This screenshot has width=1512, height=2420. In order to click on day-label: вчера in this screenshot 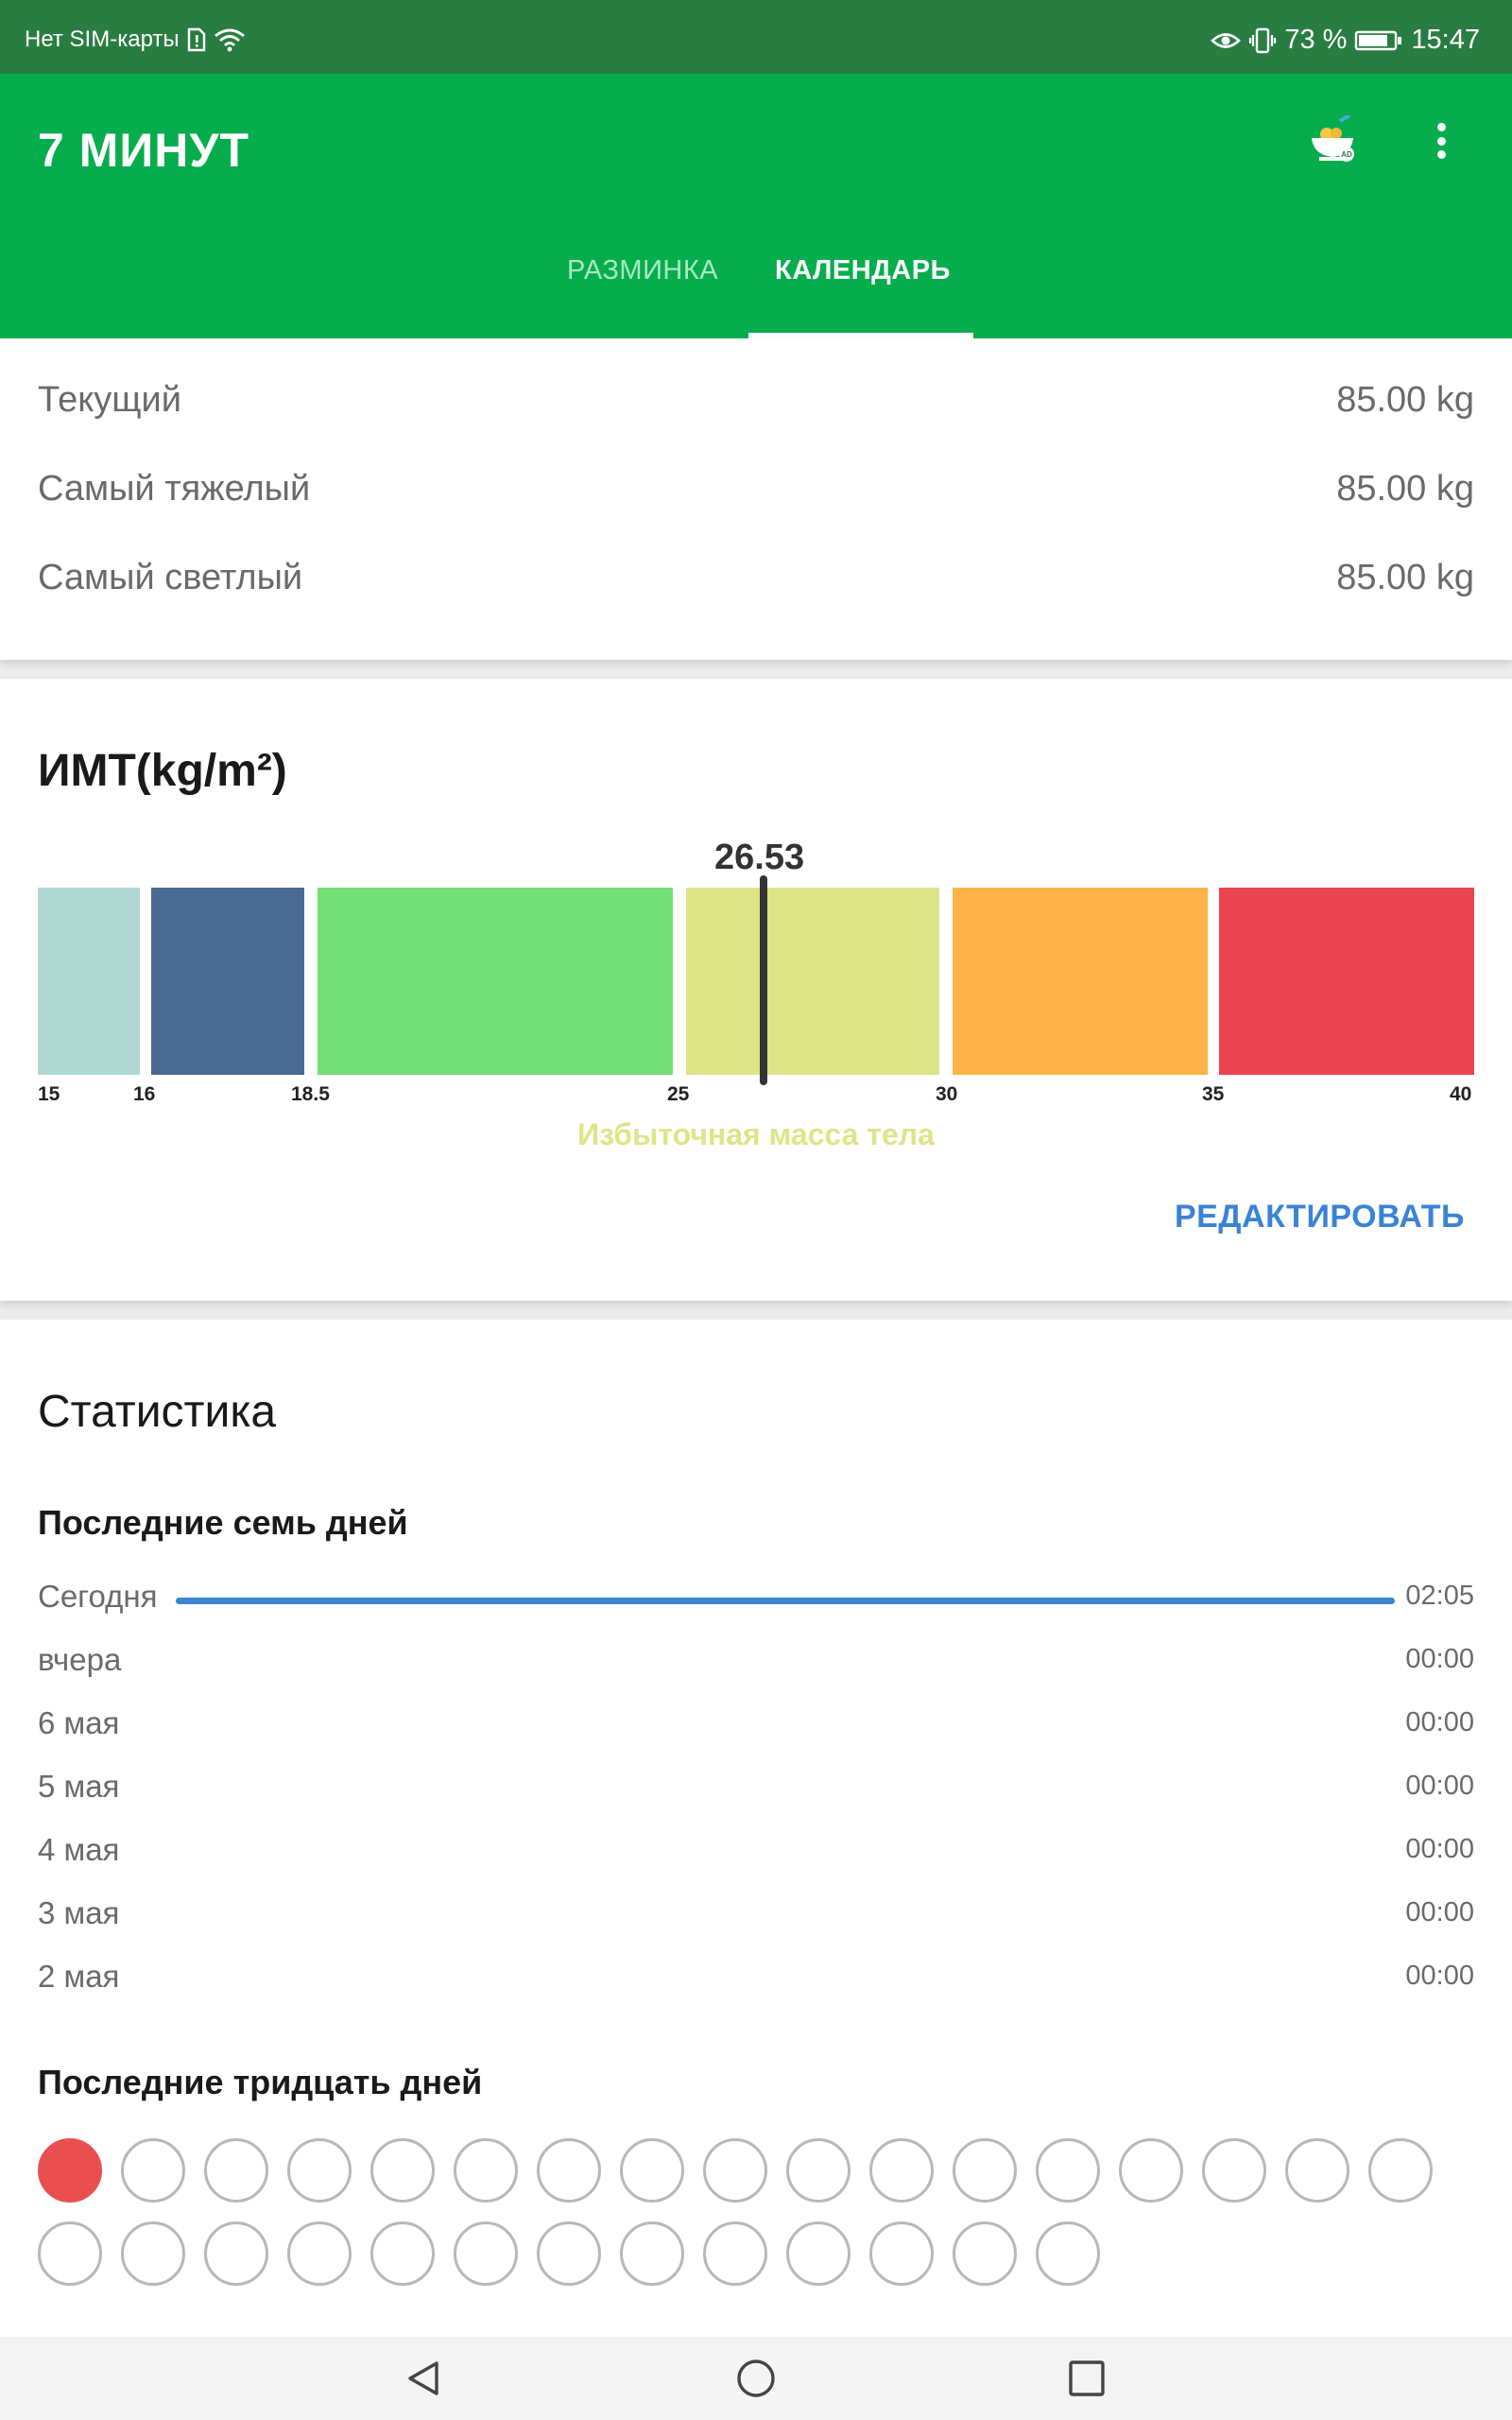, I will do `click(80, 1659)`.